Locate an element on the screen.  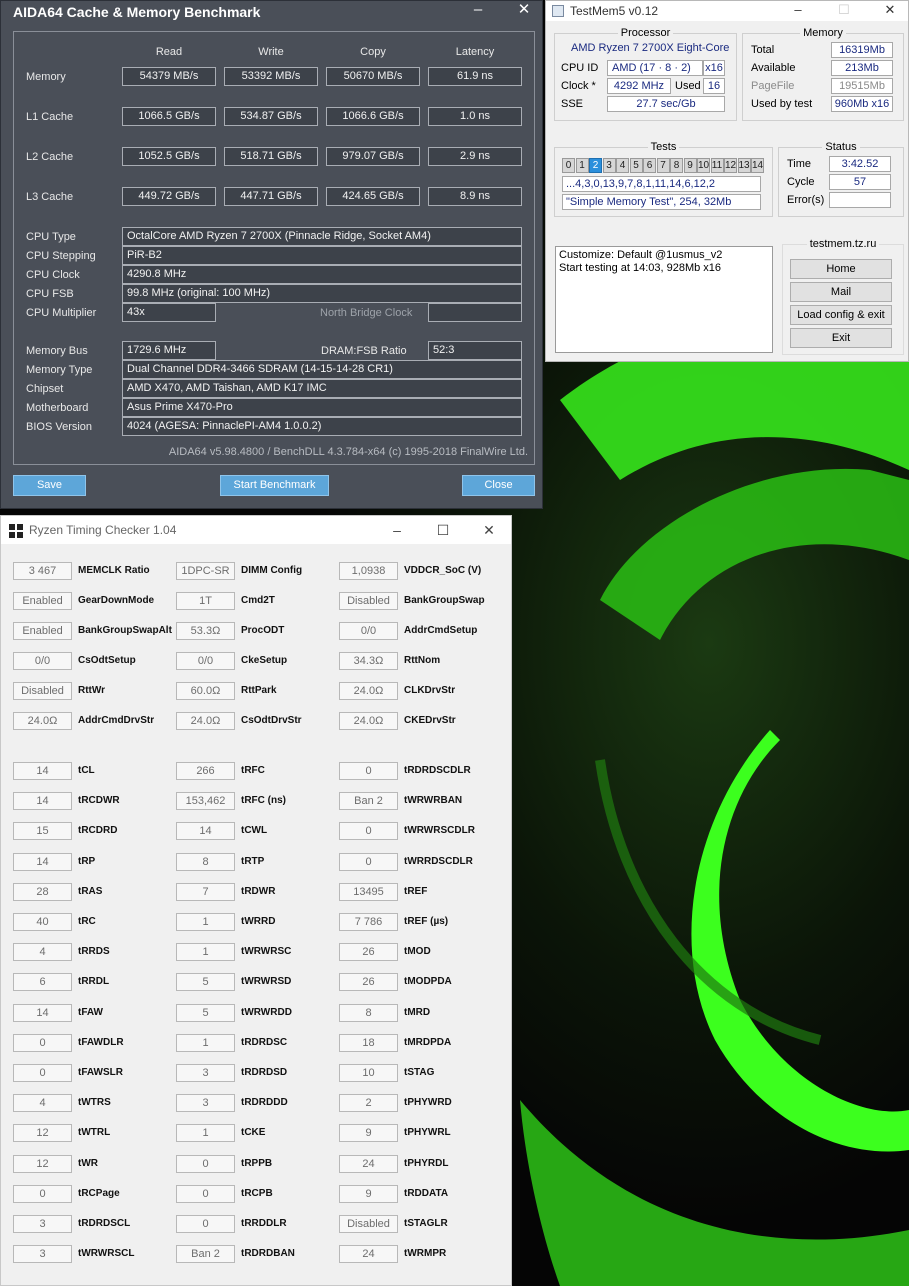
test-number-9: 9 is located at coordinates (690, 165).